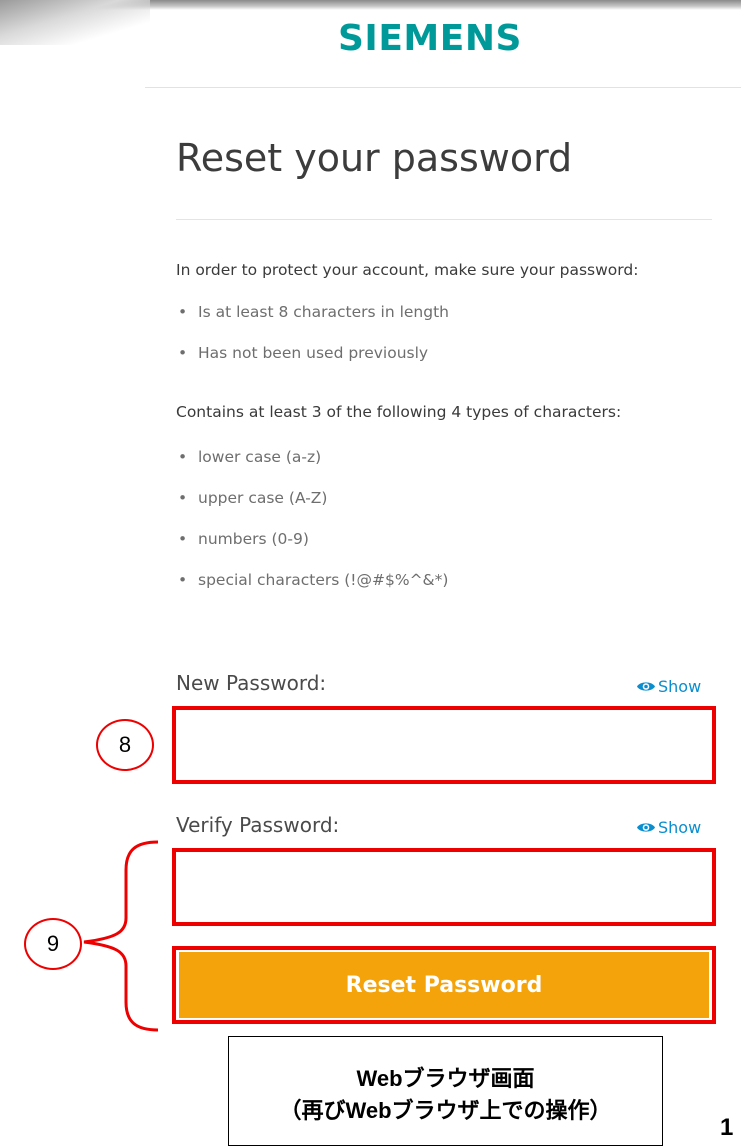  Describe the element at coordinates (313, 312) in the screenshot. I see `list-item: • Is at least 8 characters in length` at that location.